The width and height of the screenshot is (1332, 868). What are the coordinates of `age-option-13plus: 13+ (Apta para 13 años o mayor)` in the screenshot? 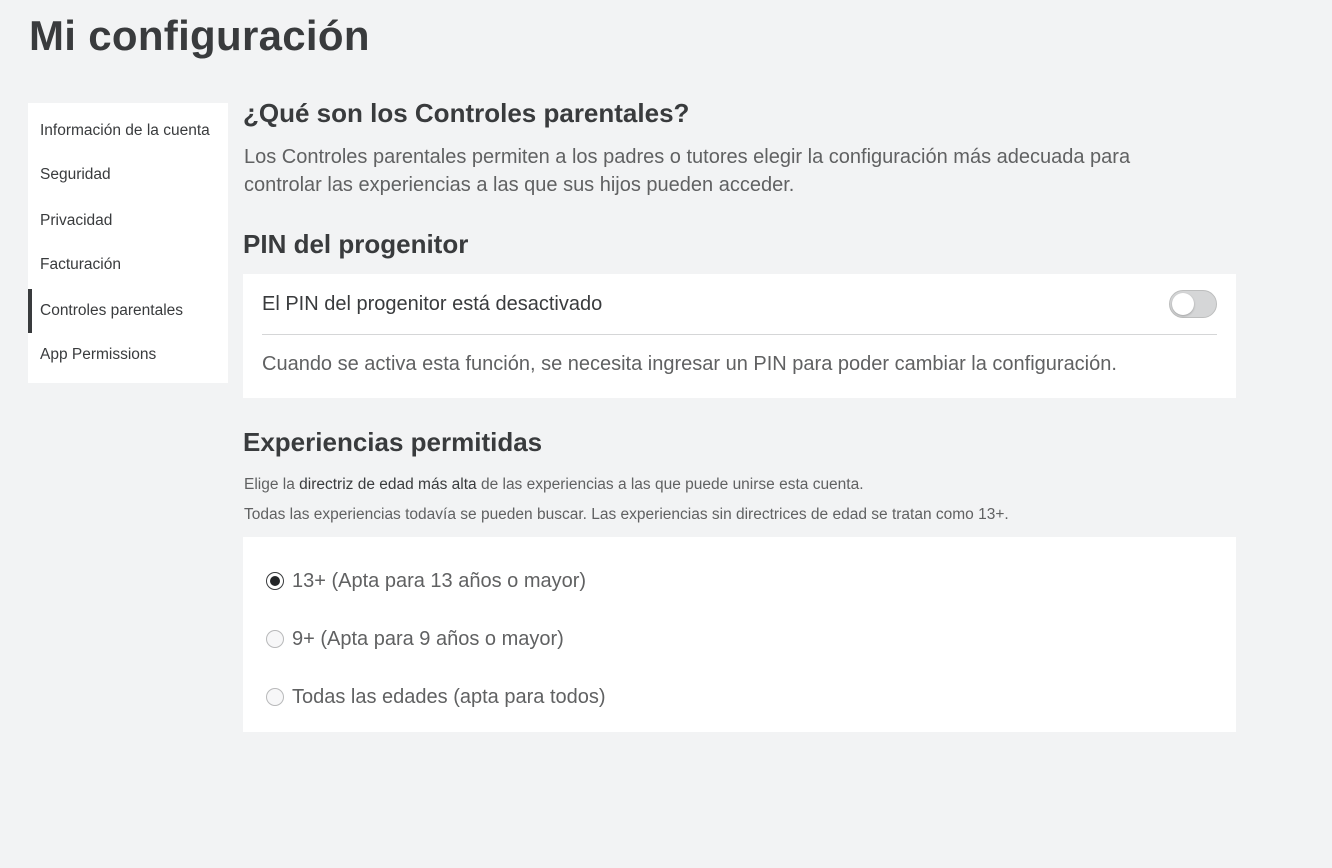 It's located at (739, 581).